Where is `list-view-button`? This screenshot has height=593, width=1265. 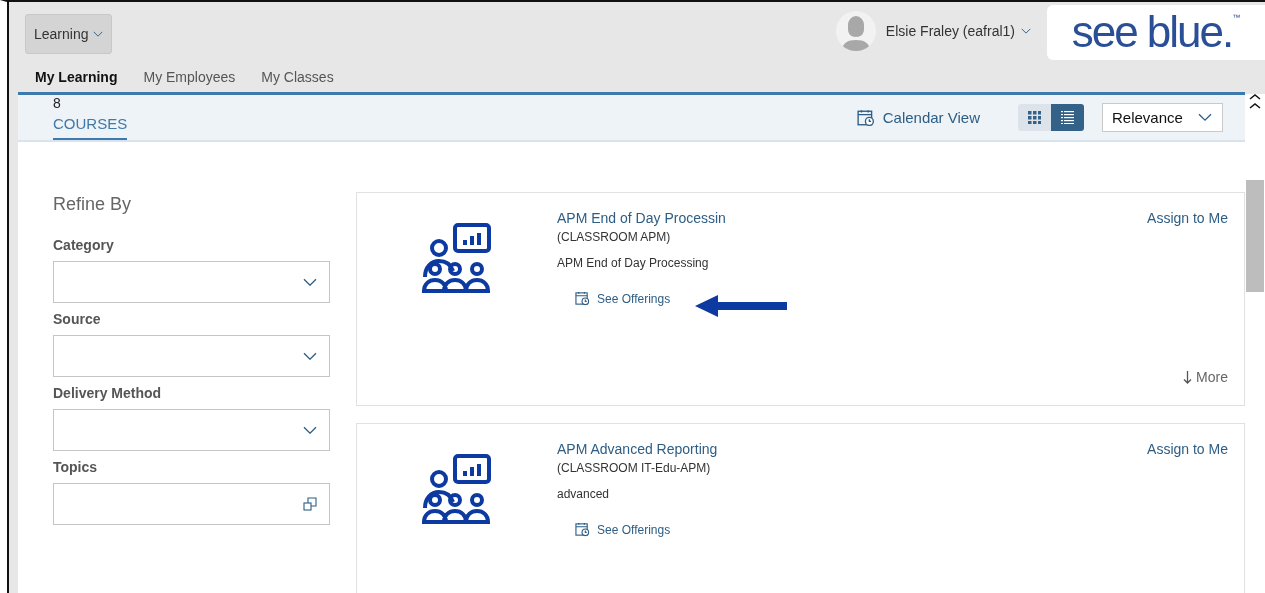
list-view-button is located at coordinates (1067, 117).